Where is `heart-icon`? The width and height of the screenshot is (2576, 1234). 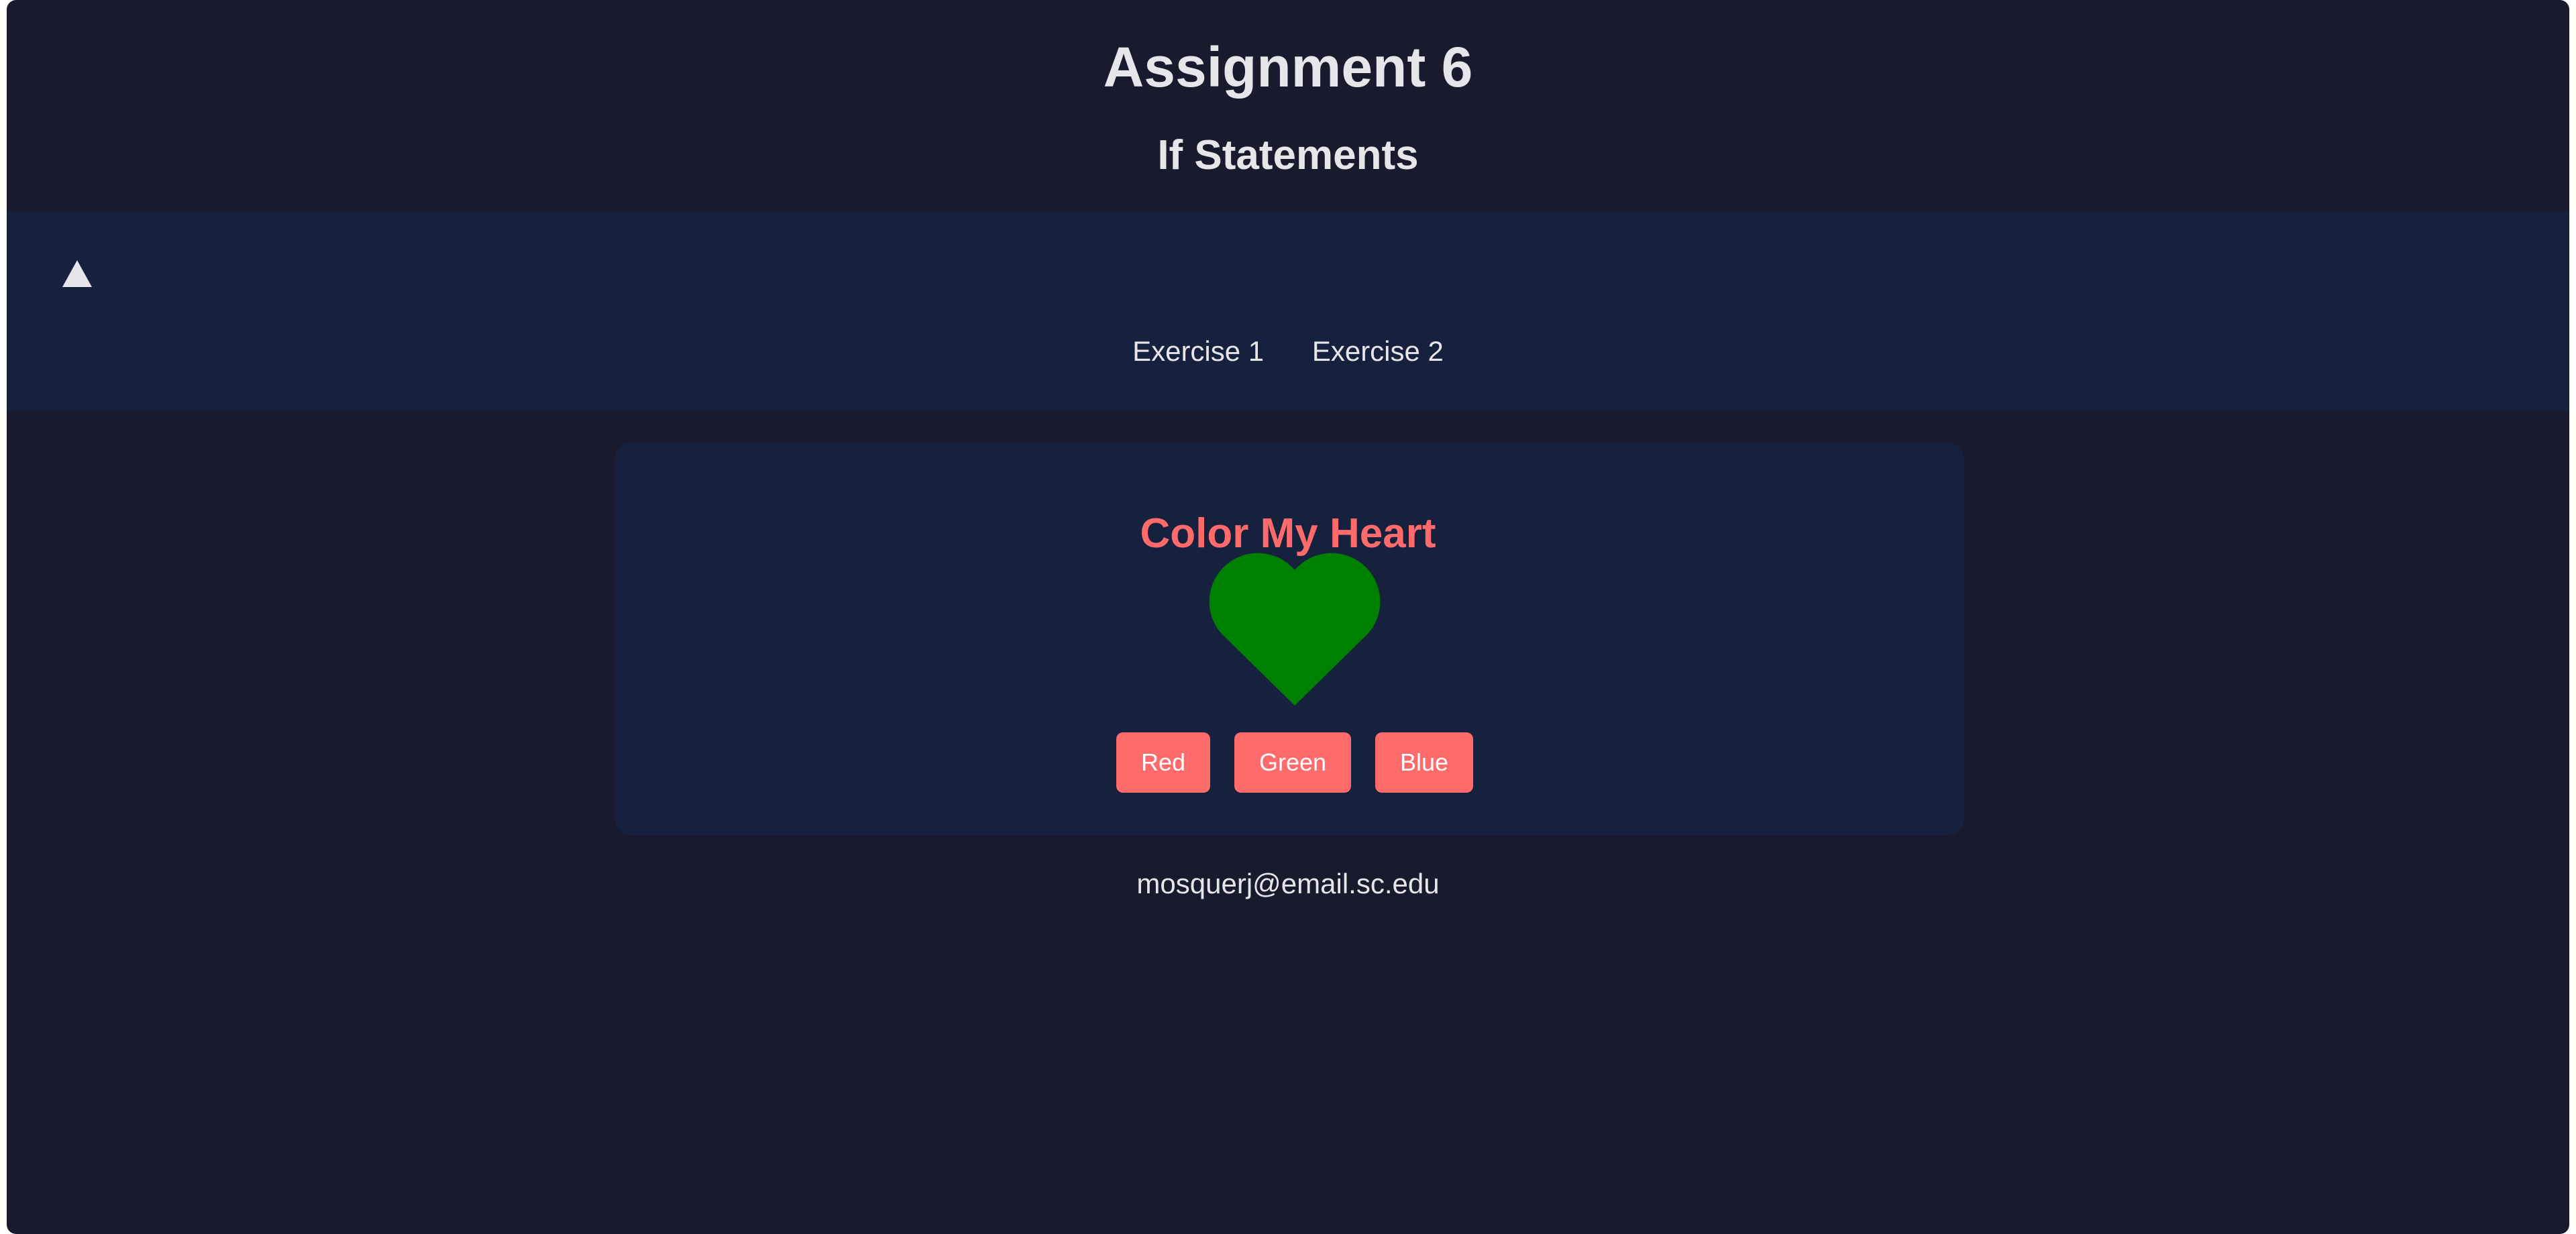 heart-icon is located at coordinates (1295, 629).